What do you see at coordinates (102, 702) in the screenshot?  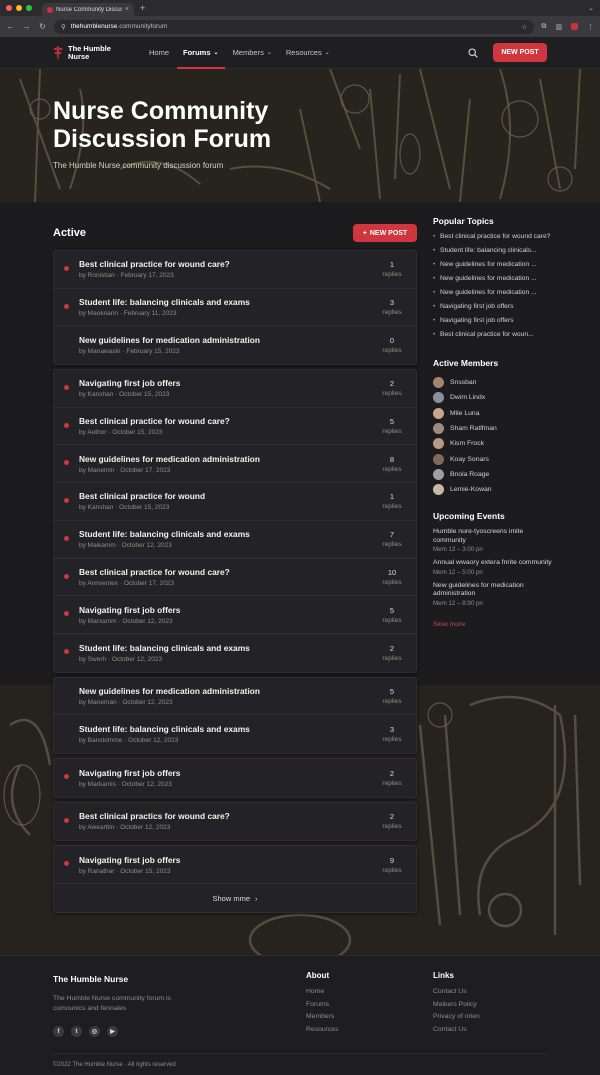 I see `thread-author: Maneman` at bounding box center [102, 702].